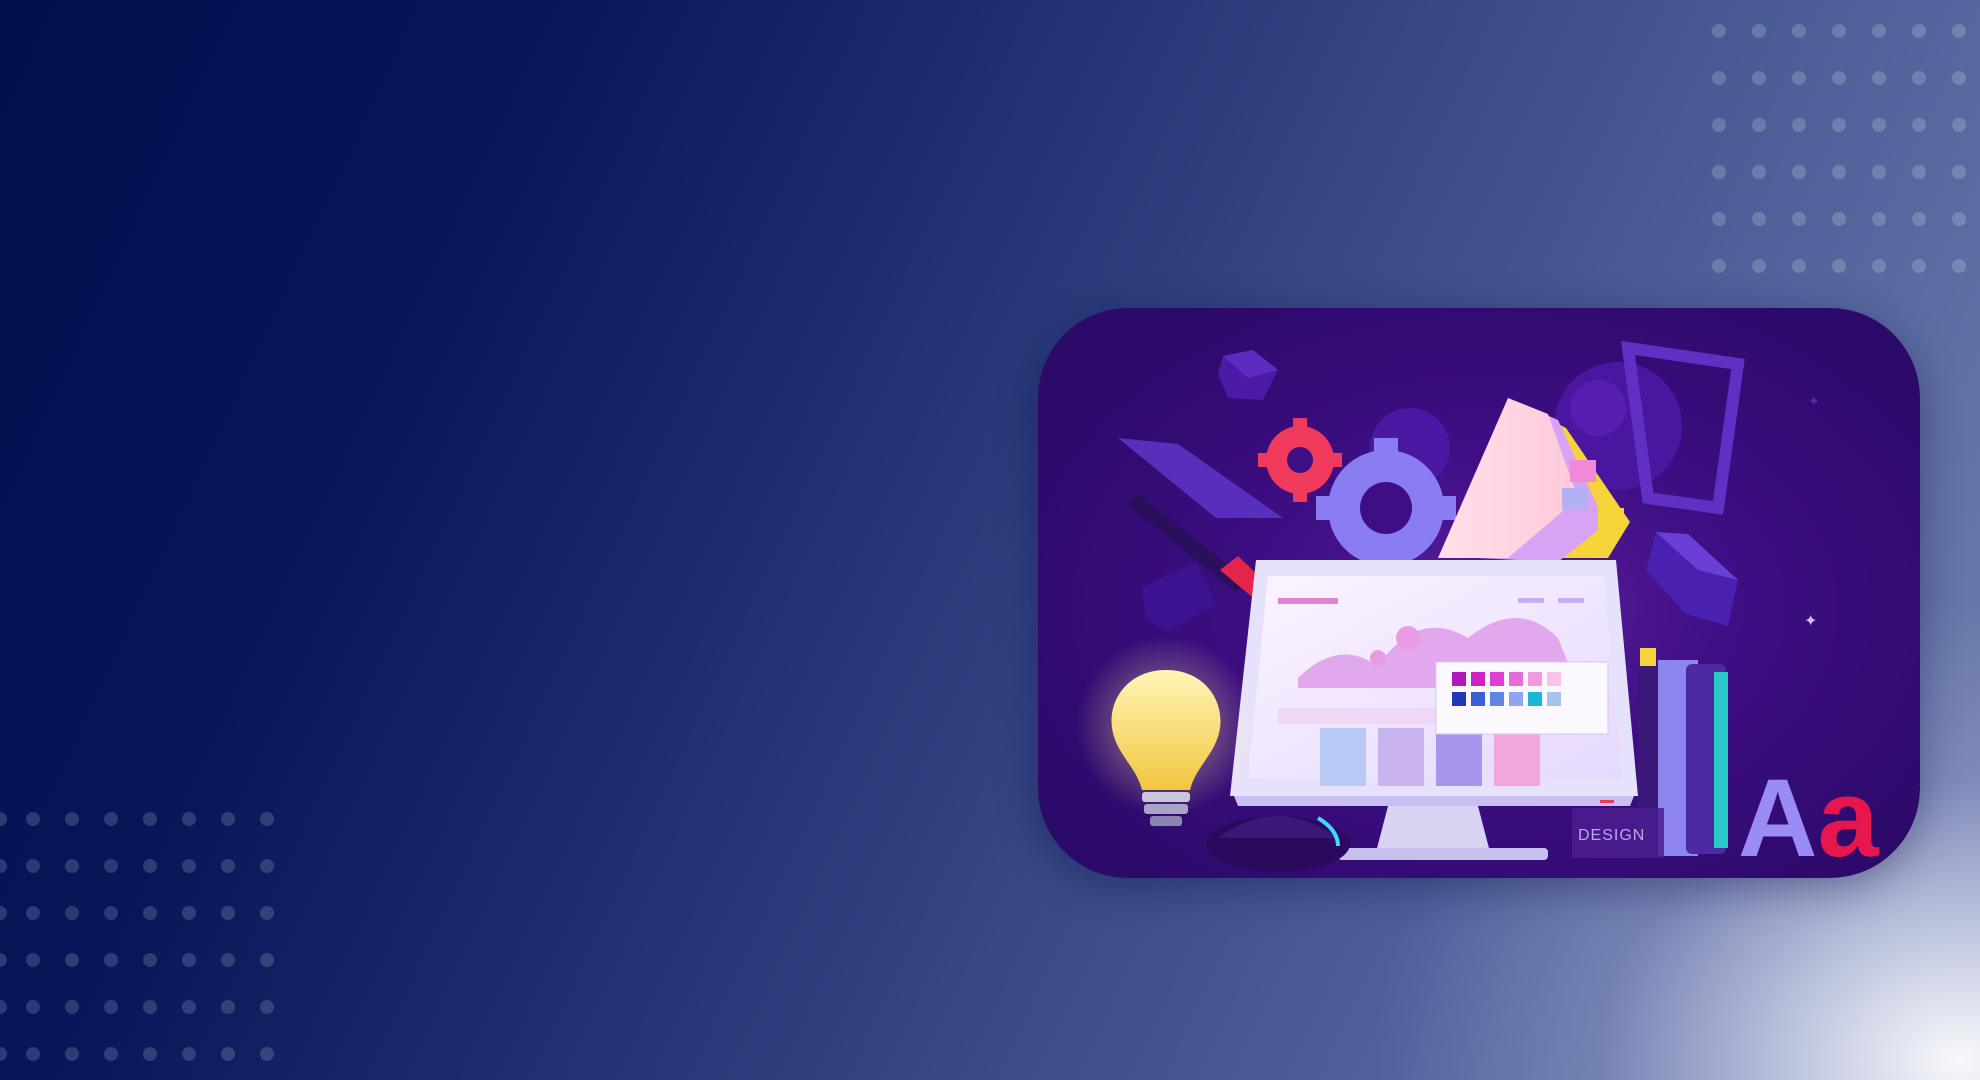 Image resolution: width=1980 pixels, height=1080 pixels. I want to click on typography-sample: Aa, so click(1808, 817).